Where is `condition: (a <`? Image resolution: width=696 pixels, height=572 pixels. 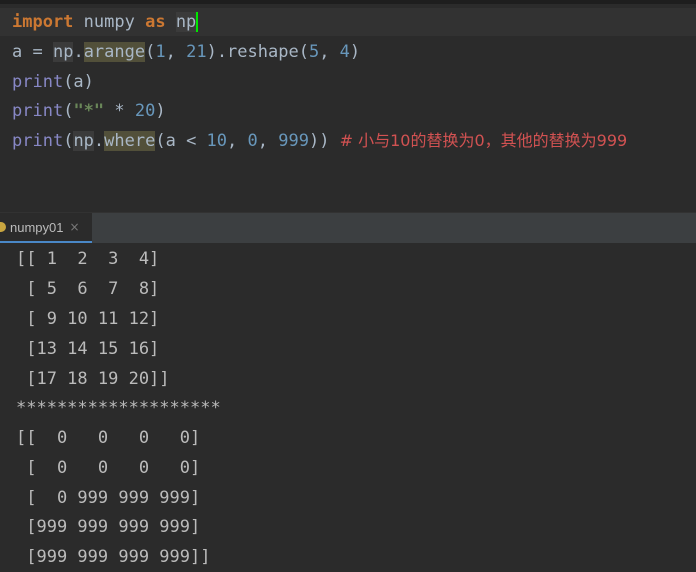
condition: (a < is located at coordinates (181, 141).